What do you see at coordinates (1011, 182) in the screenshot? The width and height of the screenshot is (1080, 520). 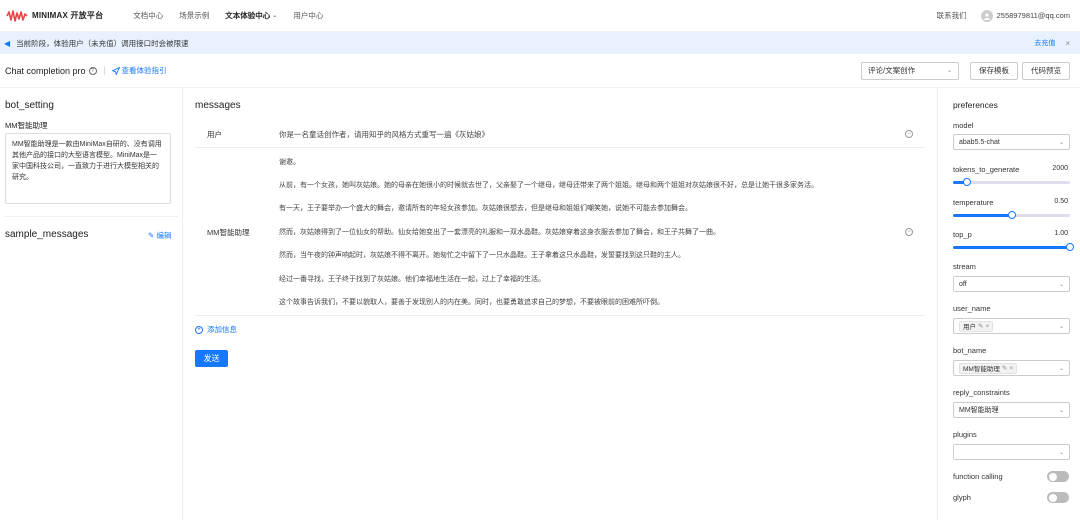 I see `tokens-slider` at bounding box center [1011, 182].